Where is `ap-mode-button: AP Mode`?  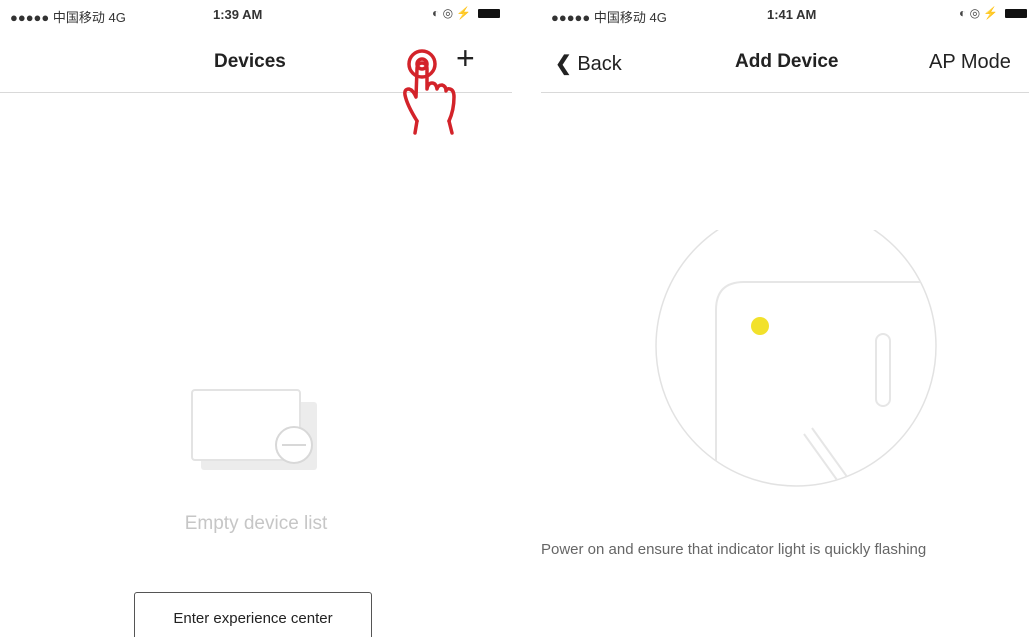
ap-mode-button: AP Mode is located at coordinates (970, 62).